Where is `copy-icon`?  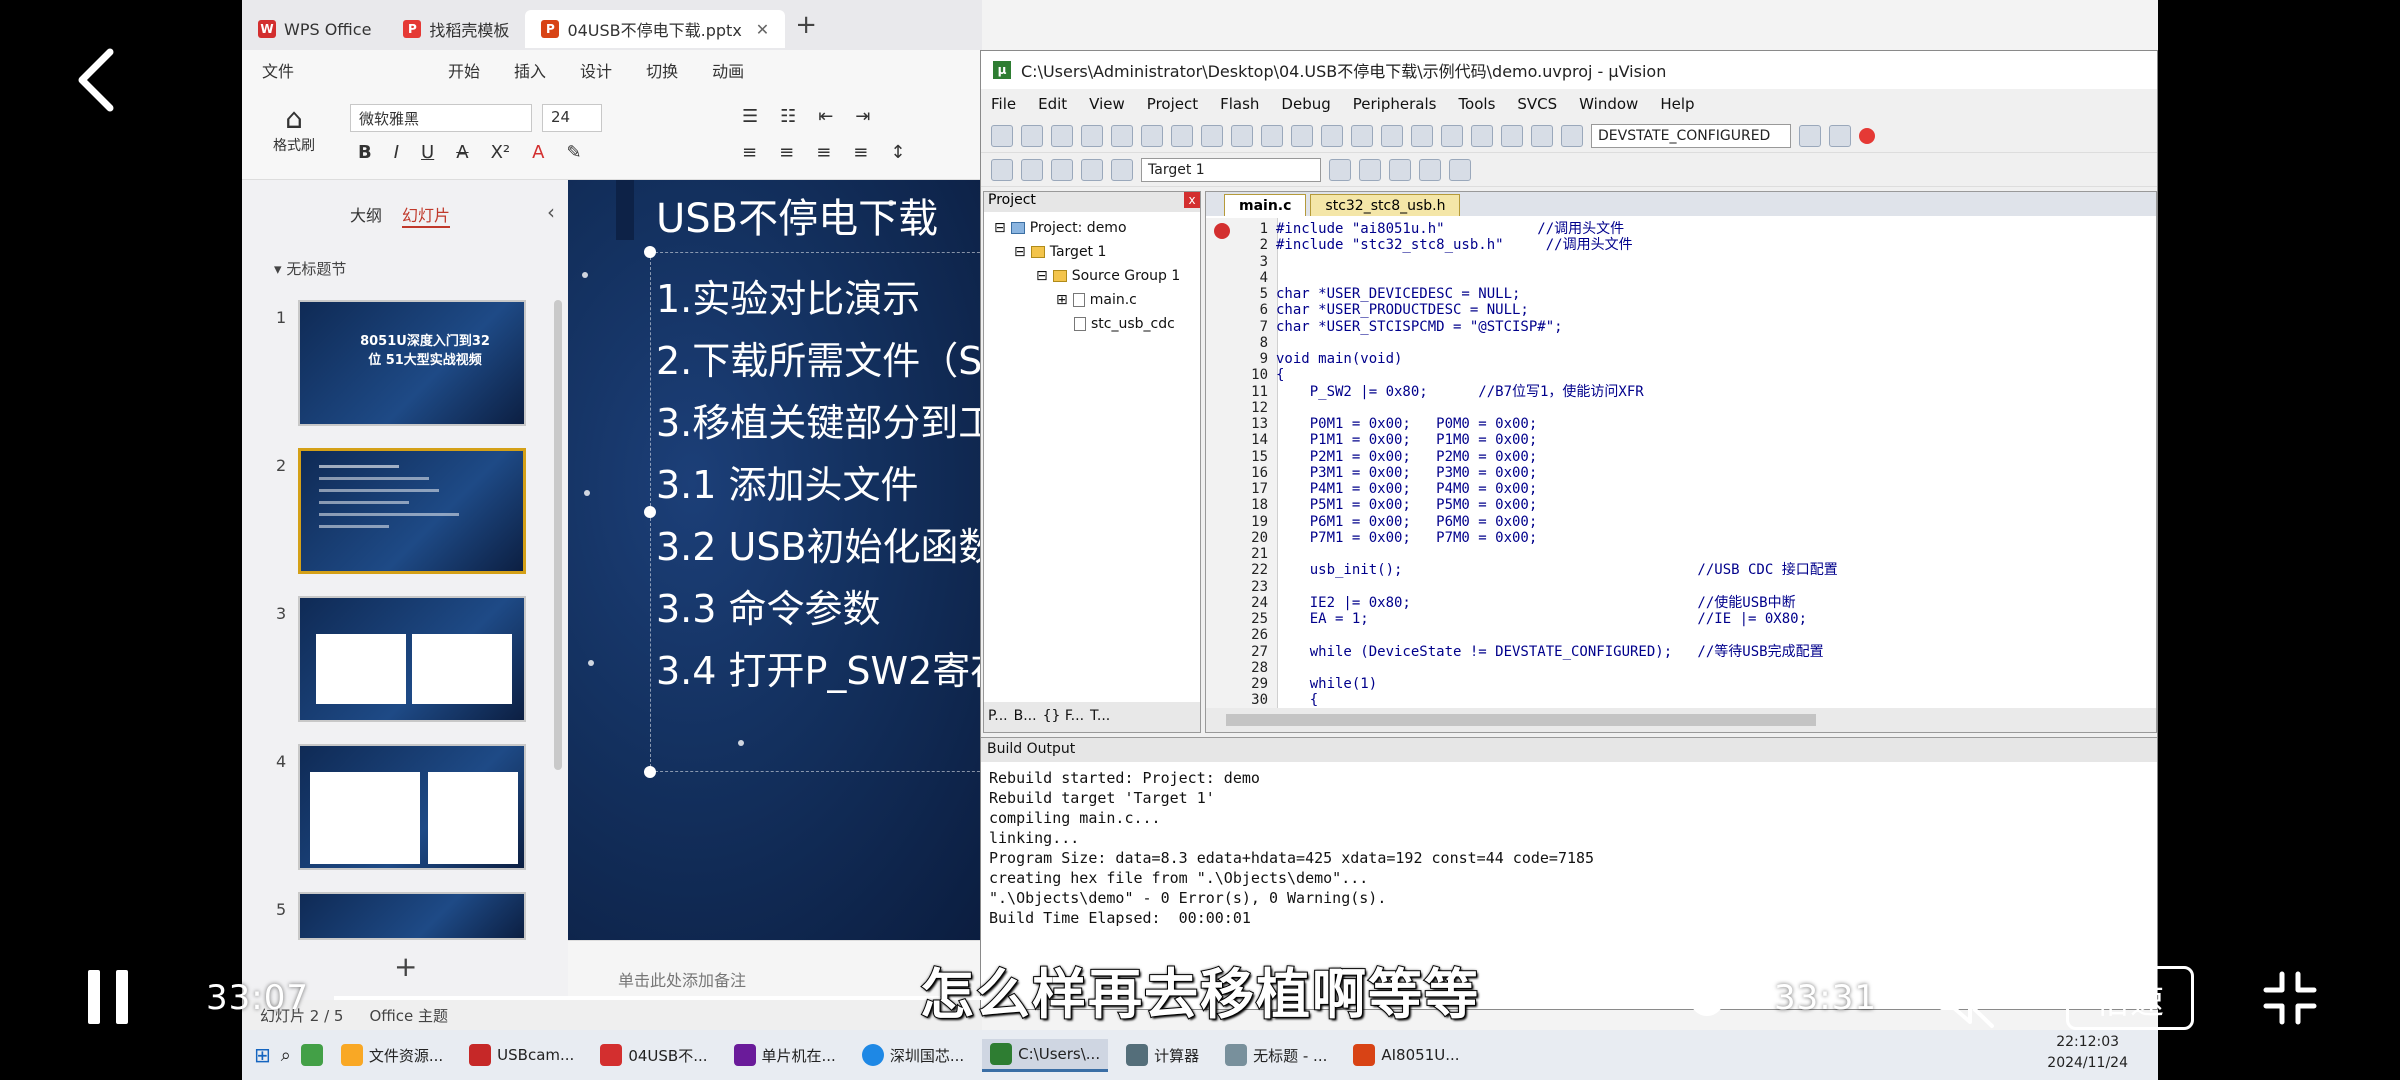
copy-icon is located at coordinates (1152, 135).